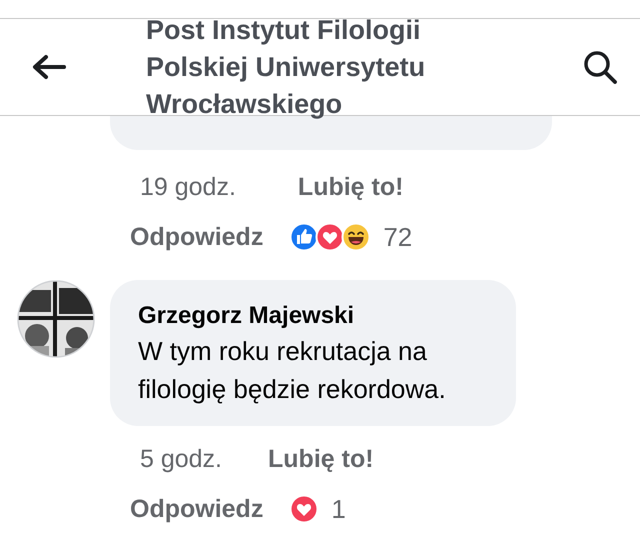 This screenshot has width=640, height=545. Describe the element at coordinates (304, 509) in the screenshot. I see `heart-reaction-icon` at that location.